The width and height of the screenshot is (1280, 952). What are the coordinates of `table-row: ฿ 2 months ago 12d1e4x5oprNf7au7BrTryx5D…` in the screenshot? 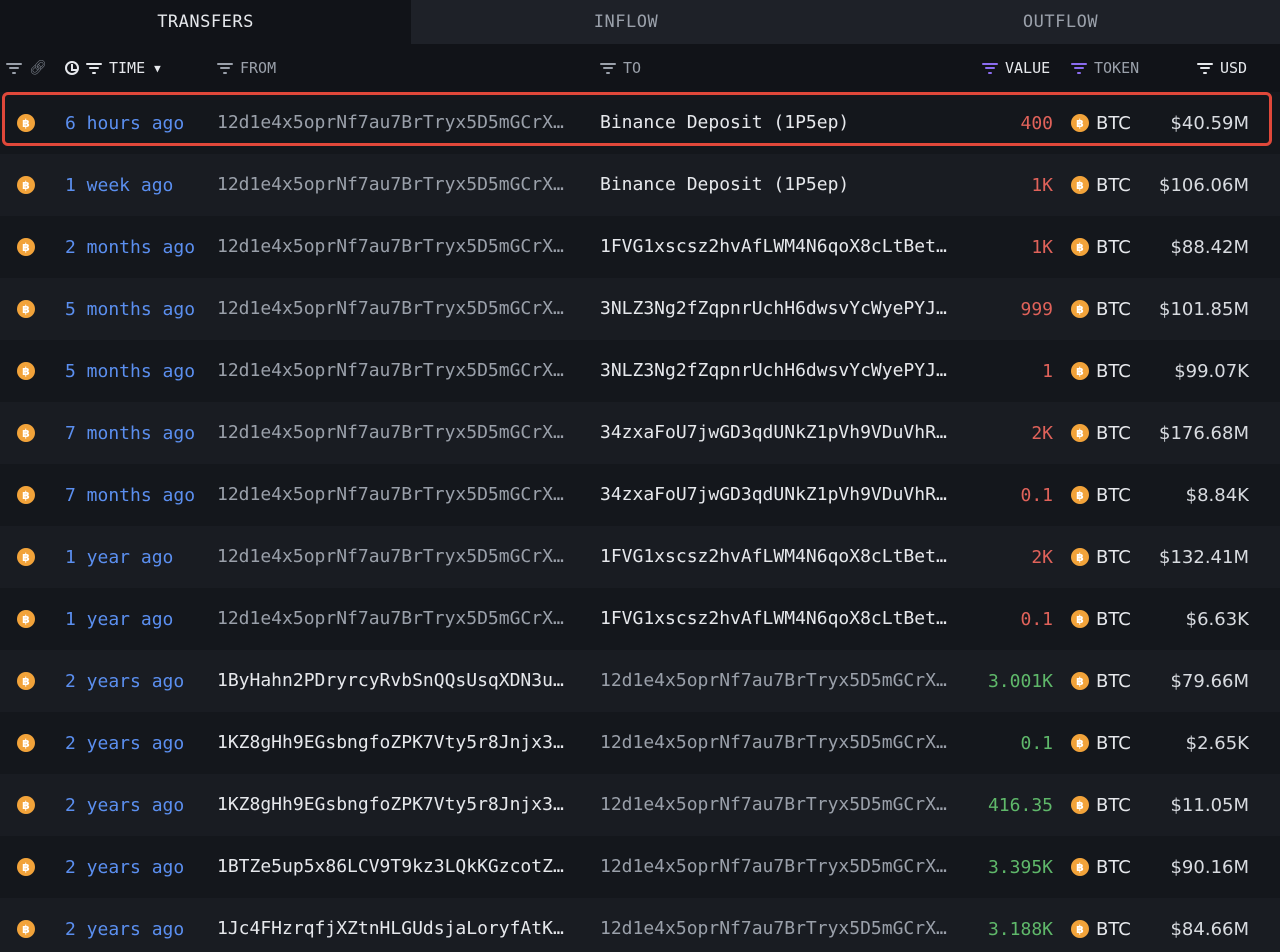 It's located at (640, 247).